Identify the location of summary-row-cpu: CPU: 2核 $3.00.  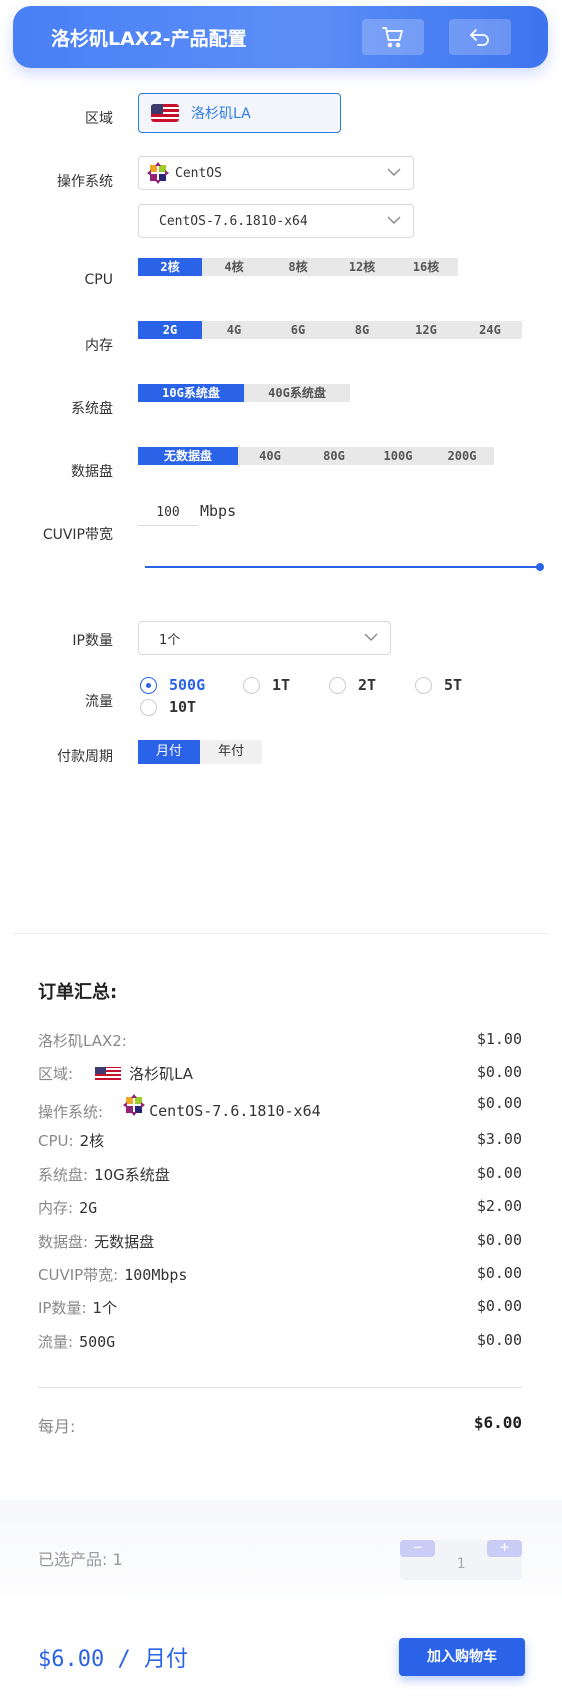
(280, 1143).